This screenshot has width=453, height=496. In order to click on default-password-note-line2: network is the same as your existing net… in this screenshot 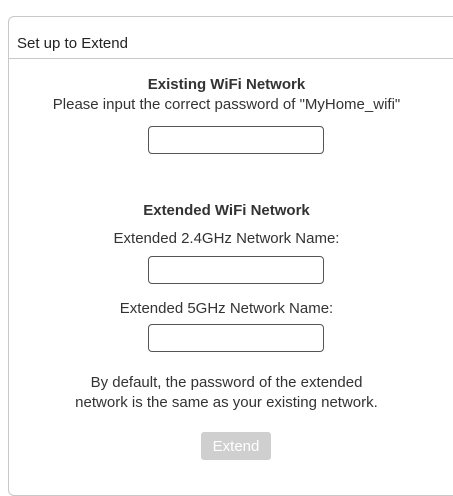, I will do `click(226, 402)`.